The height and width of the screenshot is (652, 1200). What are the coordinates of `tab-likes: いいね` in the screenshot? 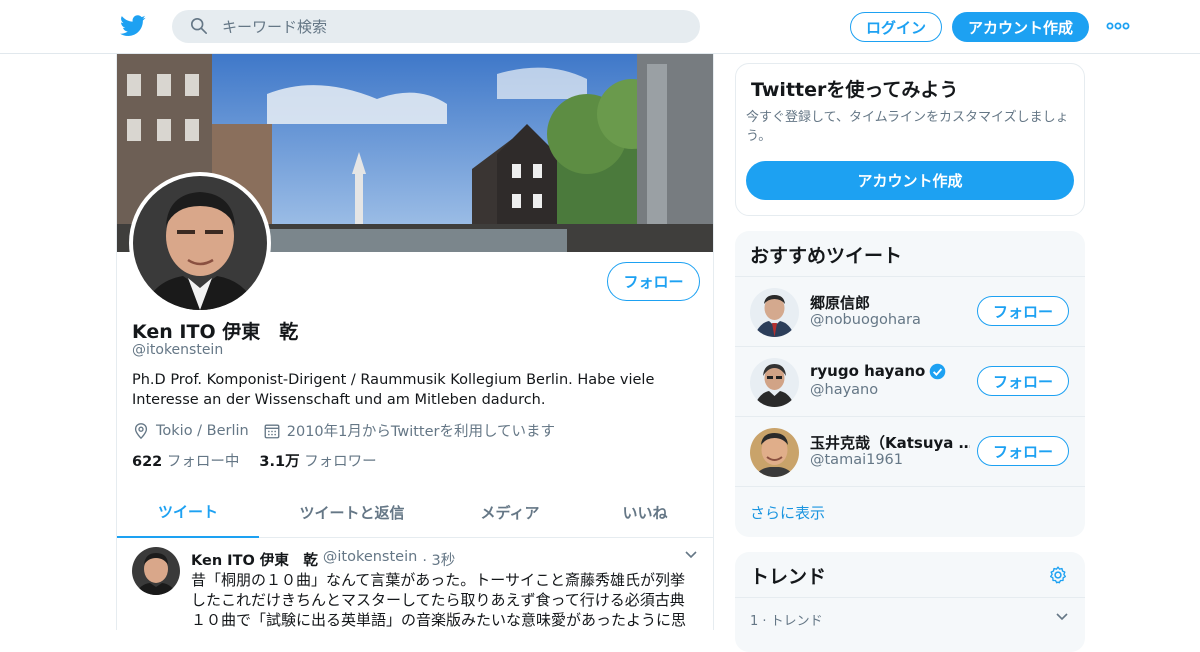 It's located at (644, 512).